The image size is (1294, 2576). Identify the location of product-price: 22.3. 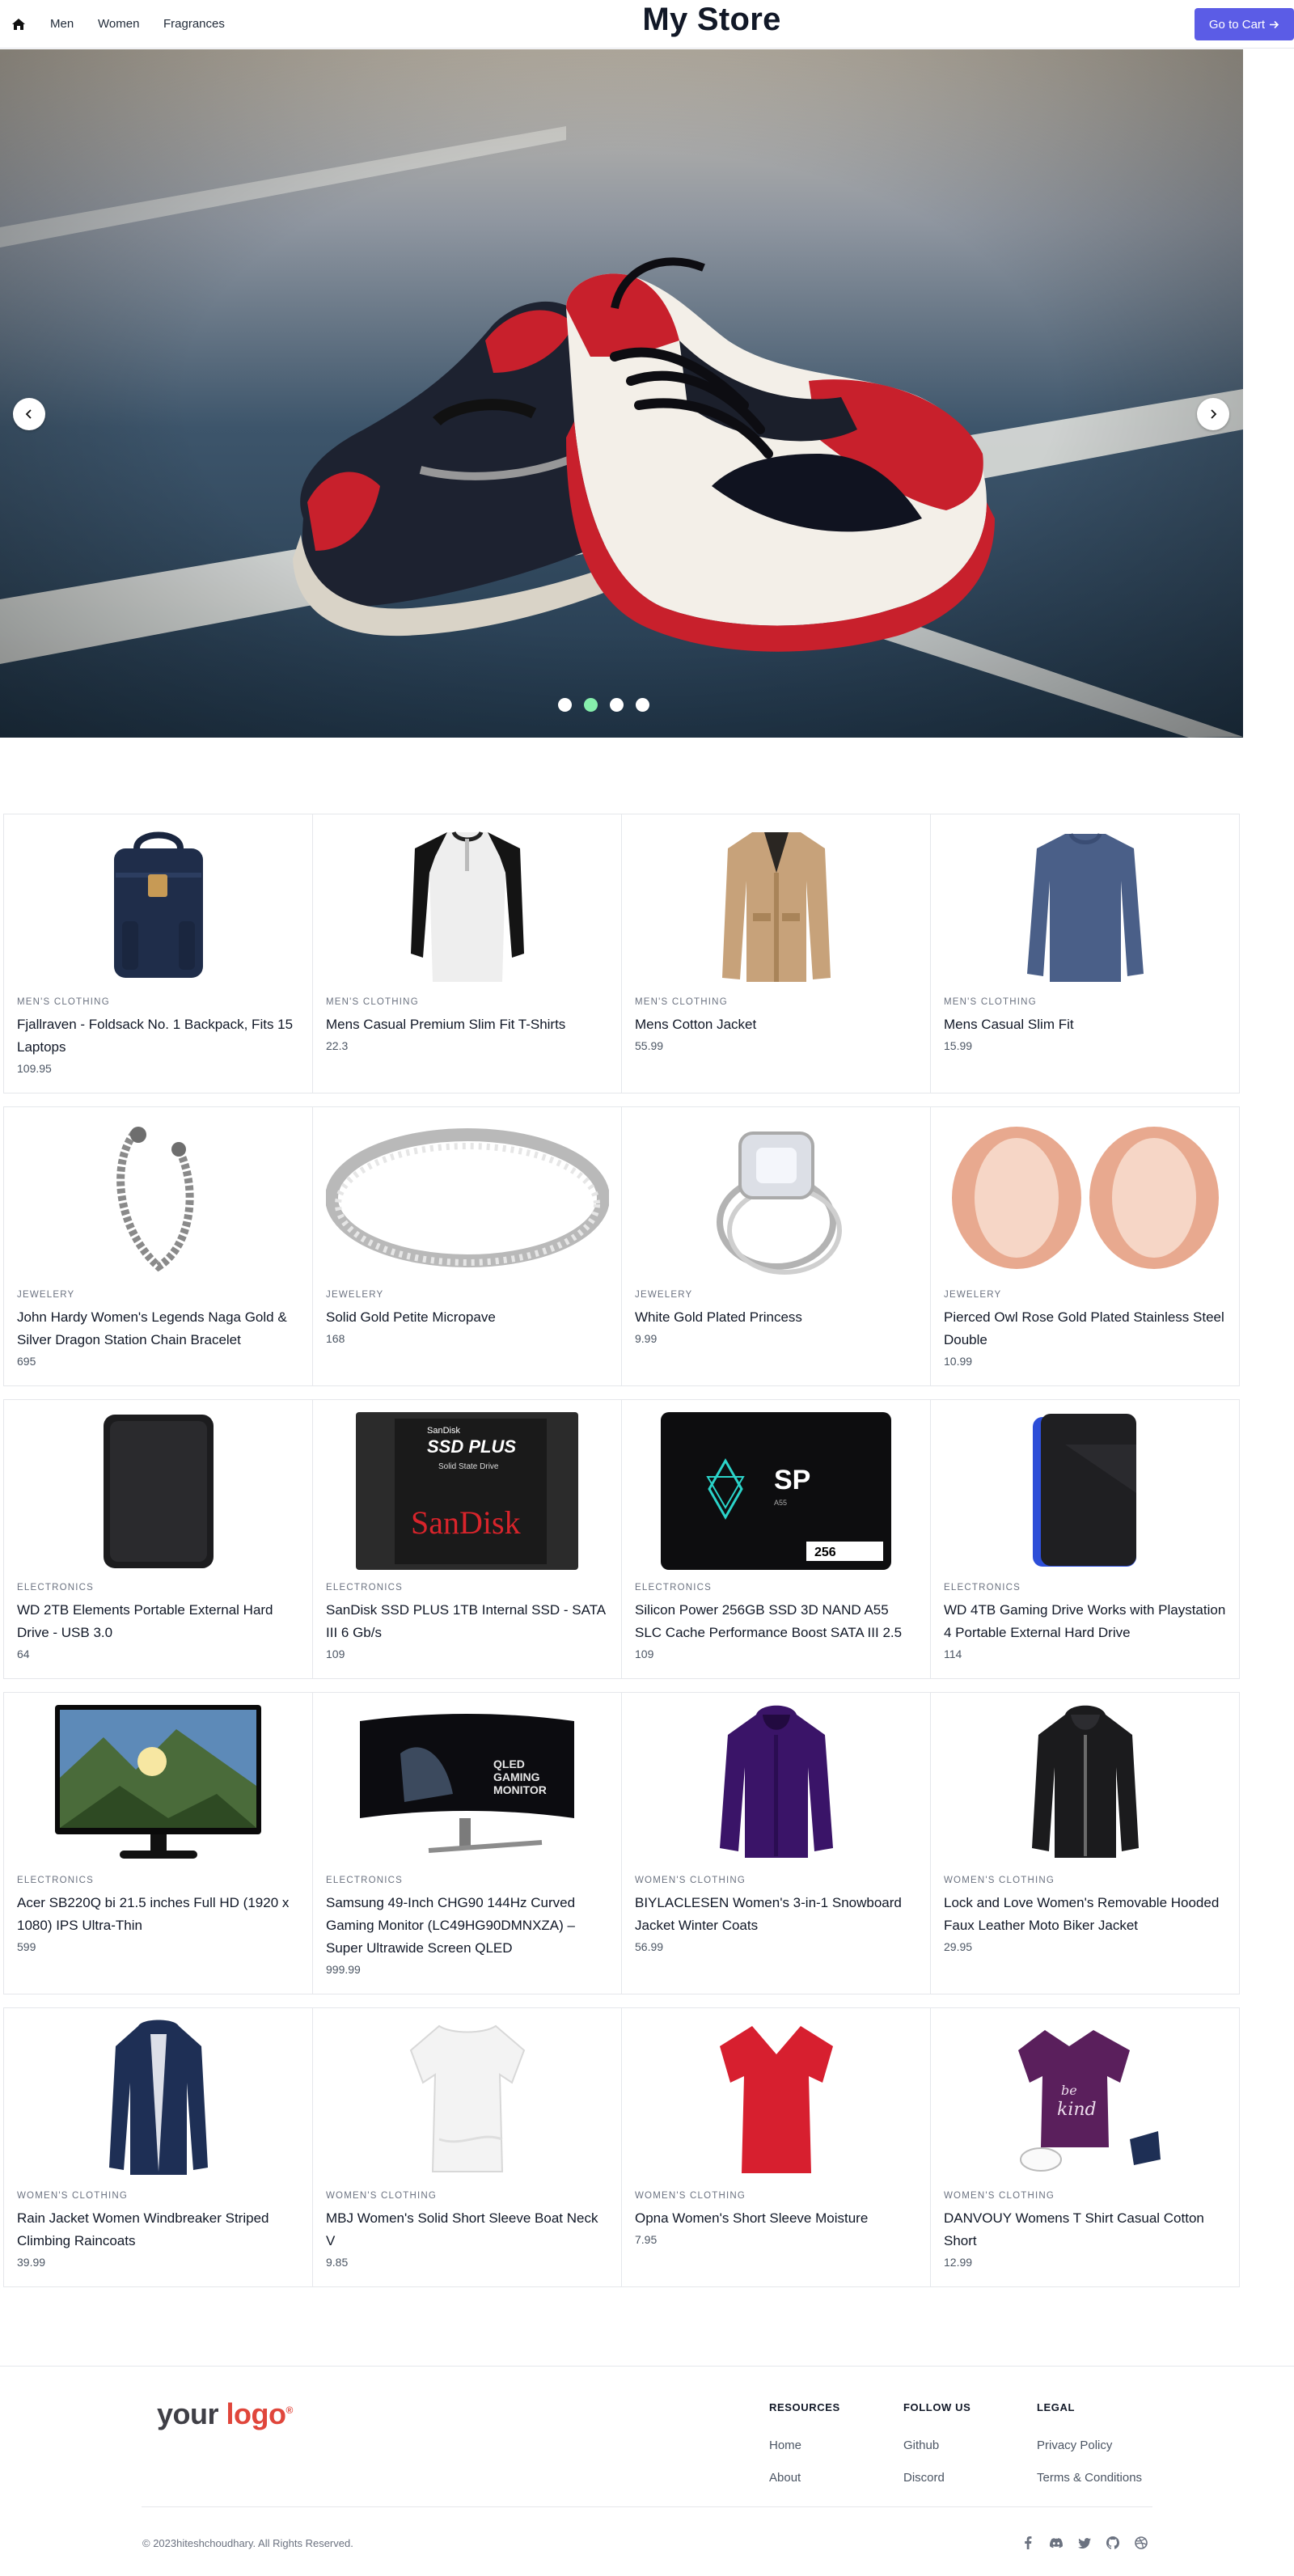
(337, 1045).